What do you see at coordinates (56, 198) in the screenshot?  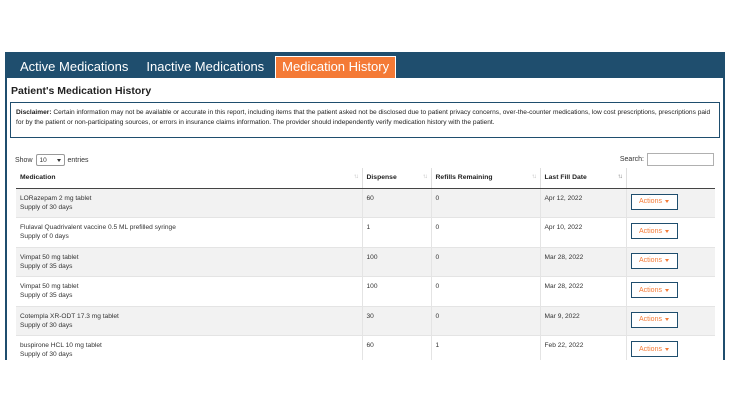 I see `medication-name: LORazepam 2 mg tablet` at bounding box center [56, 198].